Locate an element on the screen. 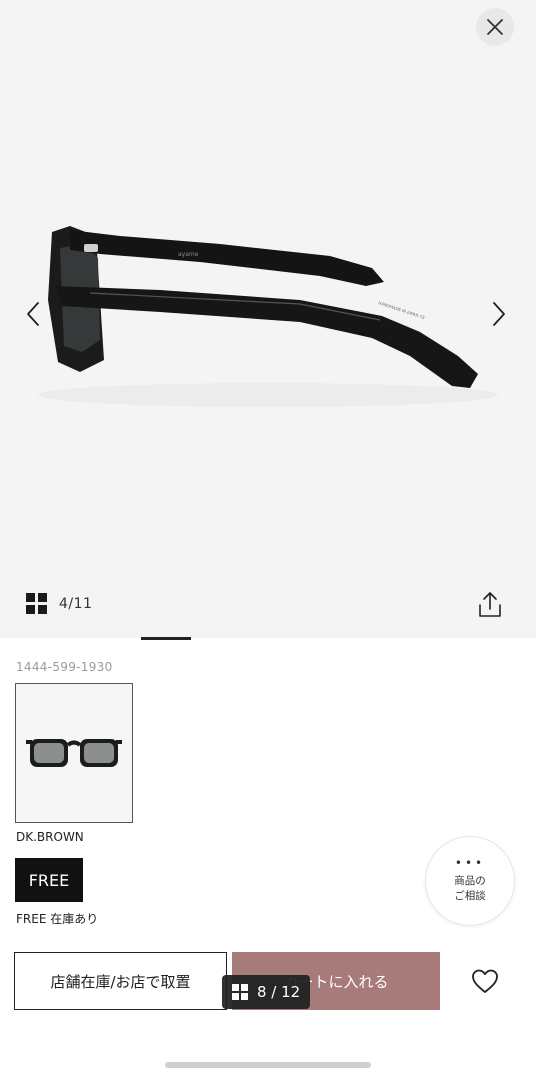 This screenshot has width=536, height=1080. swatch-glasses-image is located at coordinates (74, 753).